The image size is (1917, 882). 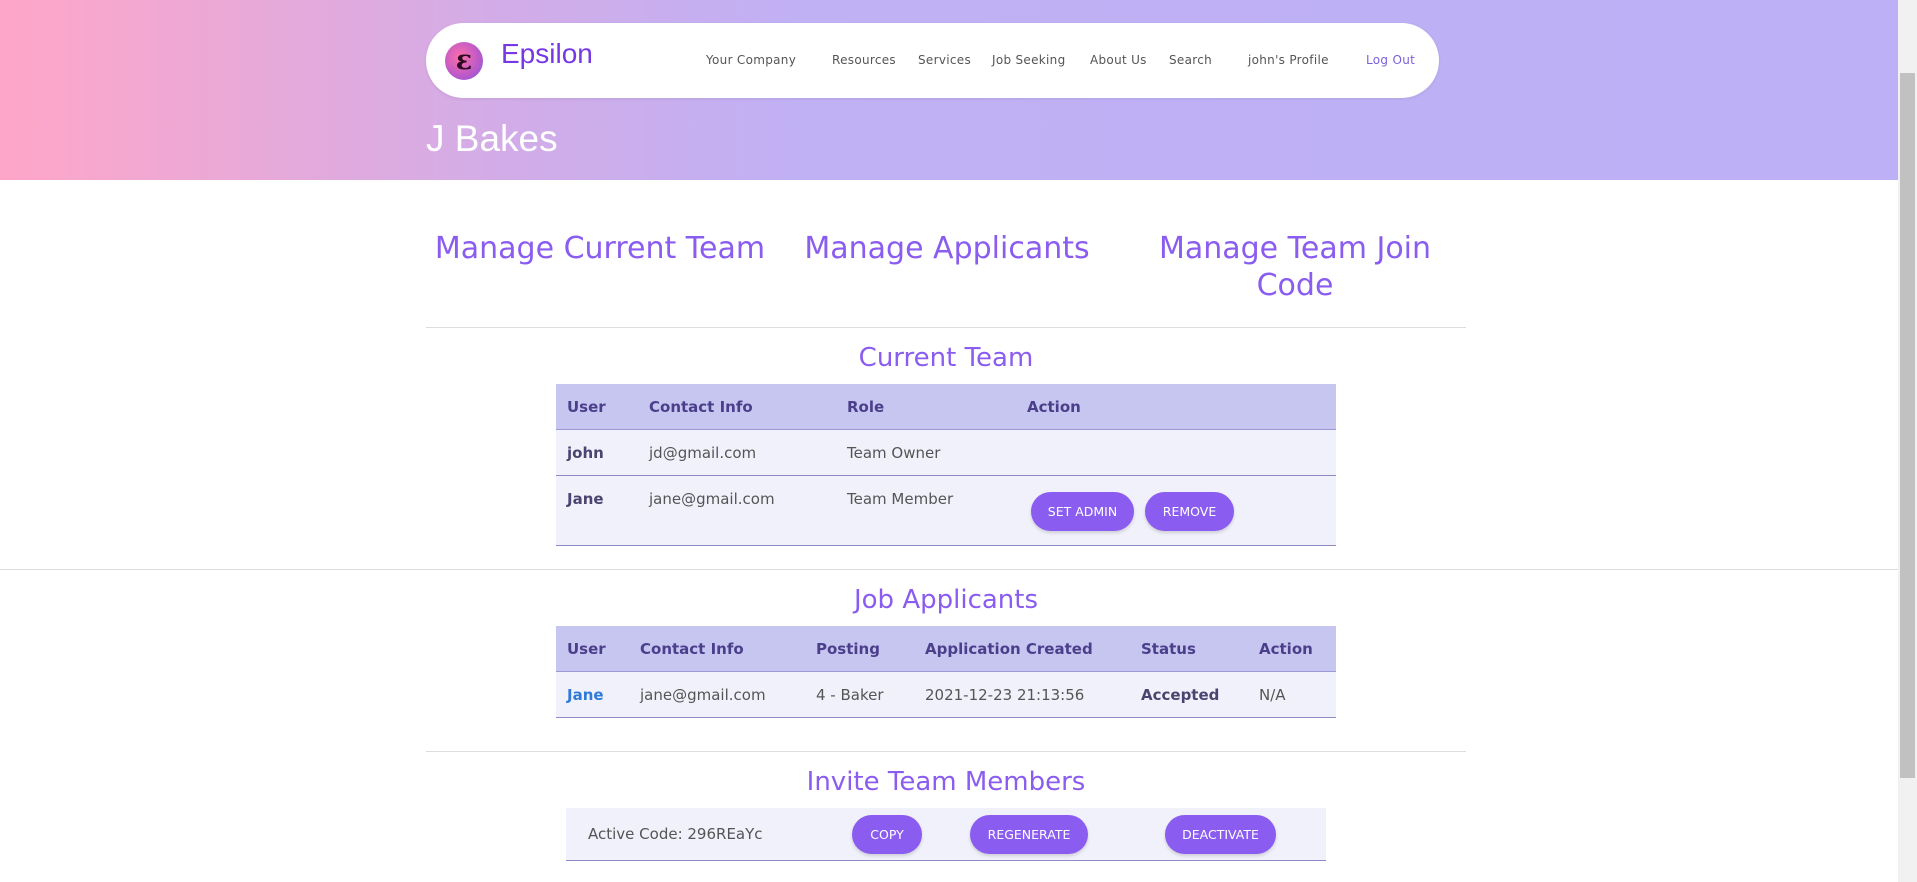 I want to click on column-header: Posting, so click(x=848, y=649).